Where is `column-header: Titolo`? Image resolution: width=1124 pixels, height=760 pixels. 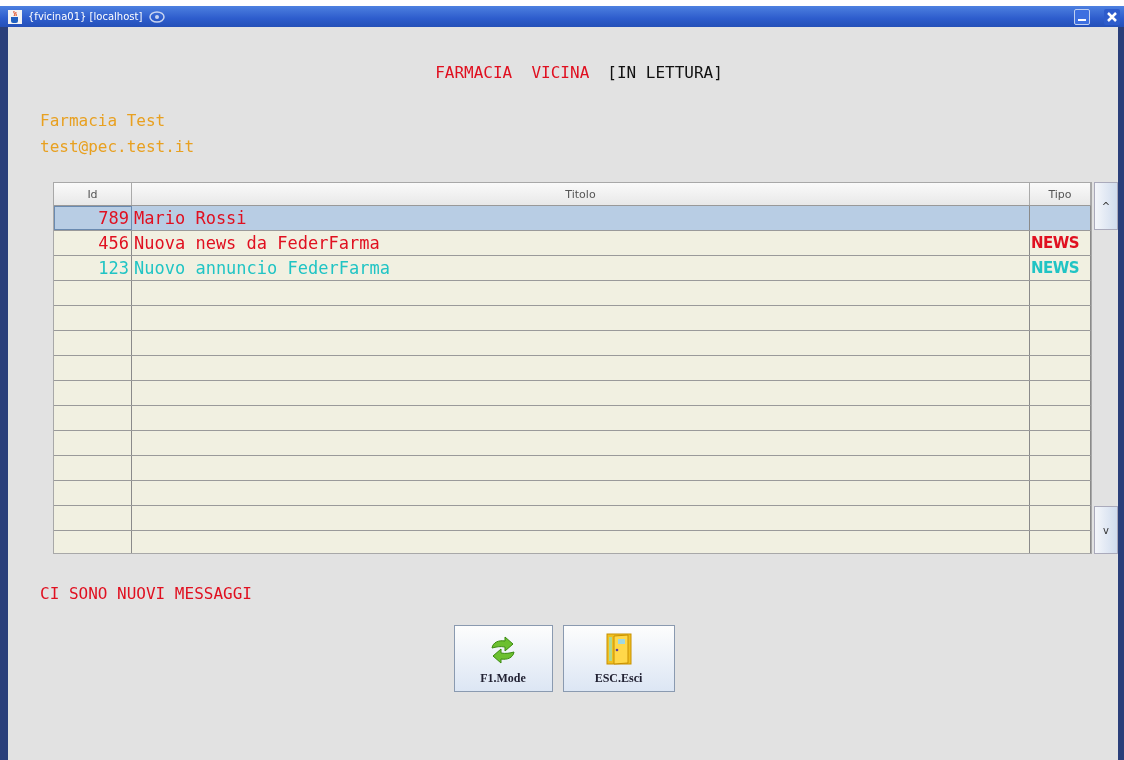
column-header: Titolo is located at coordinates (581, 194).